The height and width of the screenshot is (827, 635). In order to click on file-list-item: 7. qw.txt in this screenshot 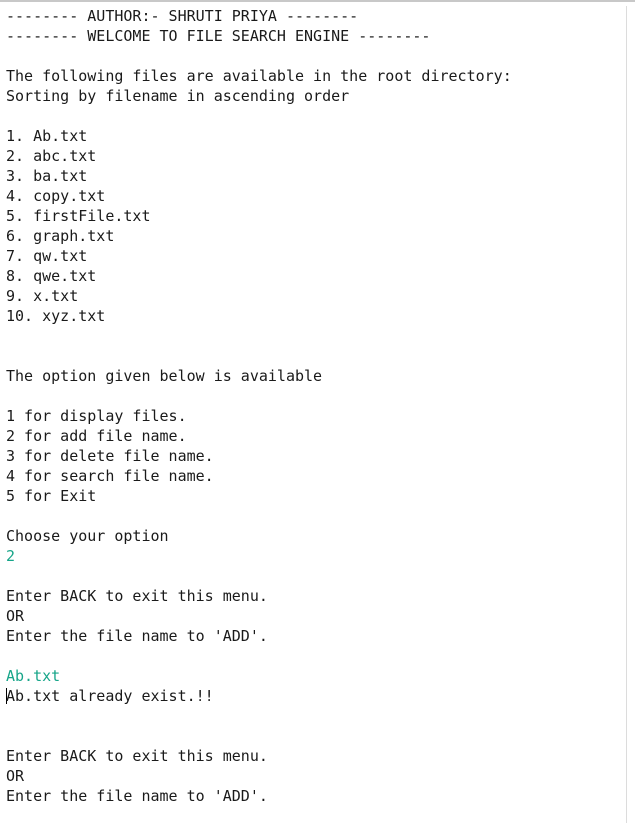, I will do `click(47, 256)`.